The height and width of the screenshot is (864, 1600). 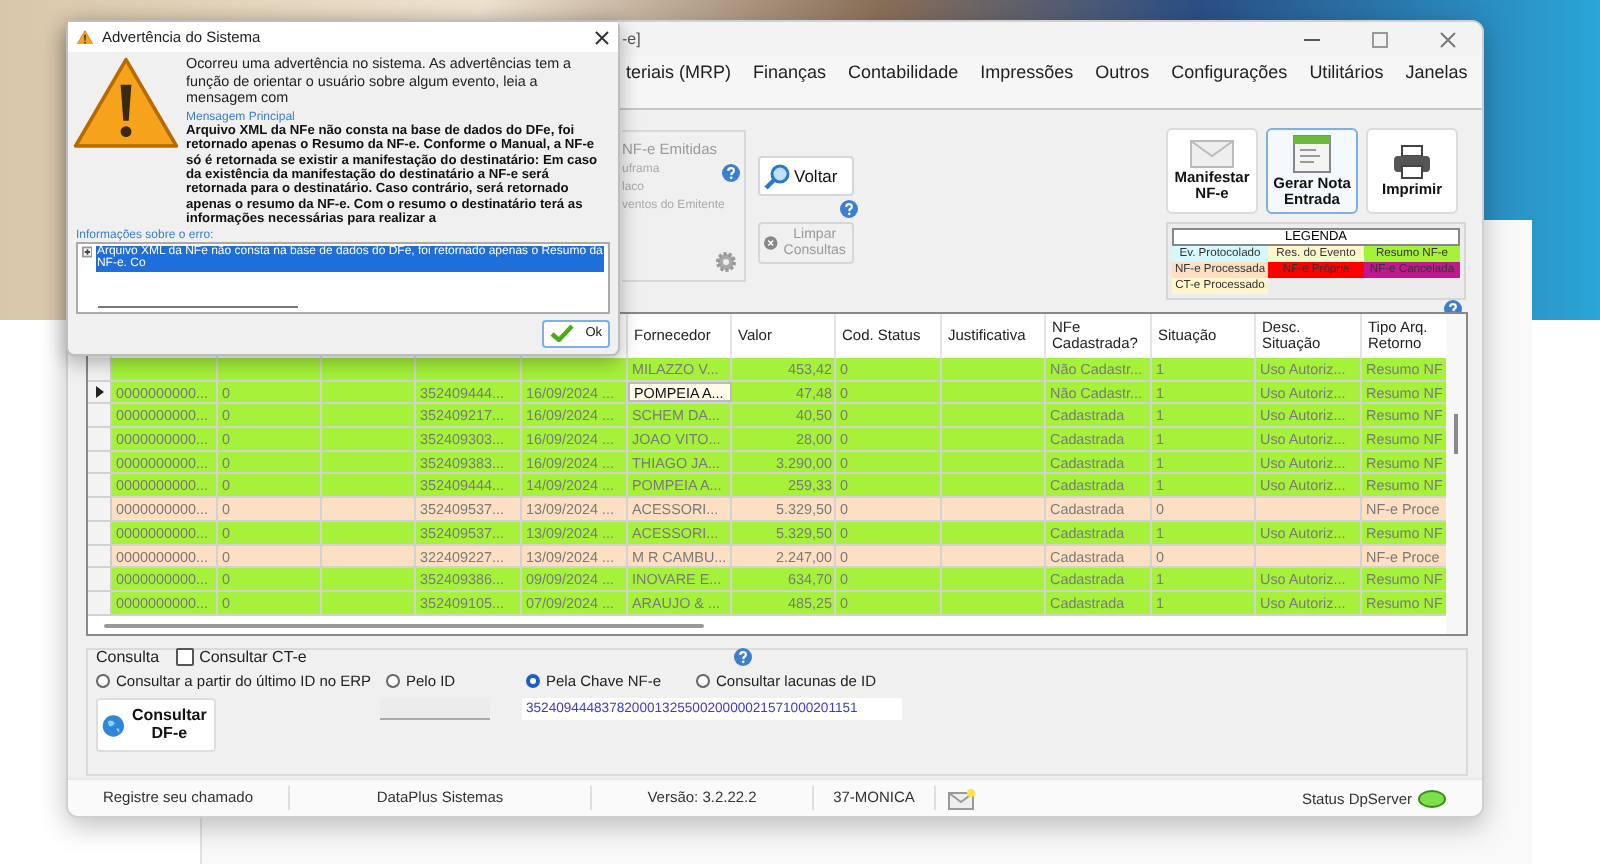 I want to click on mail-icon, so click(x=962, y=798).